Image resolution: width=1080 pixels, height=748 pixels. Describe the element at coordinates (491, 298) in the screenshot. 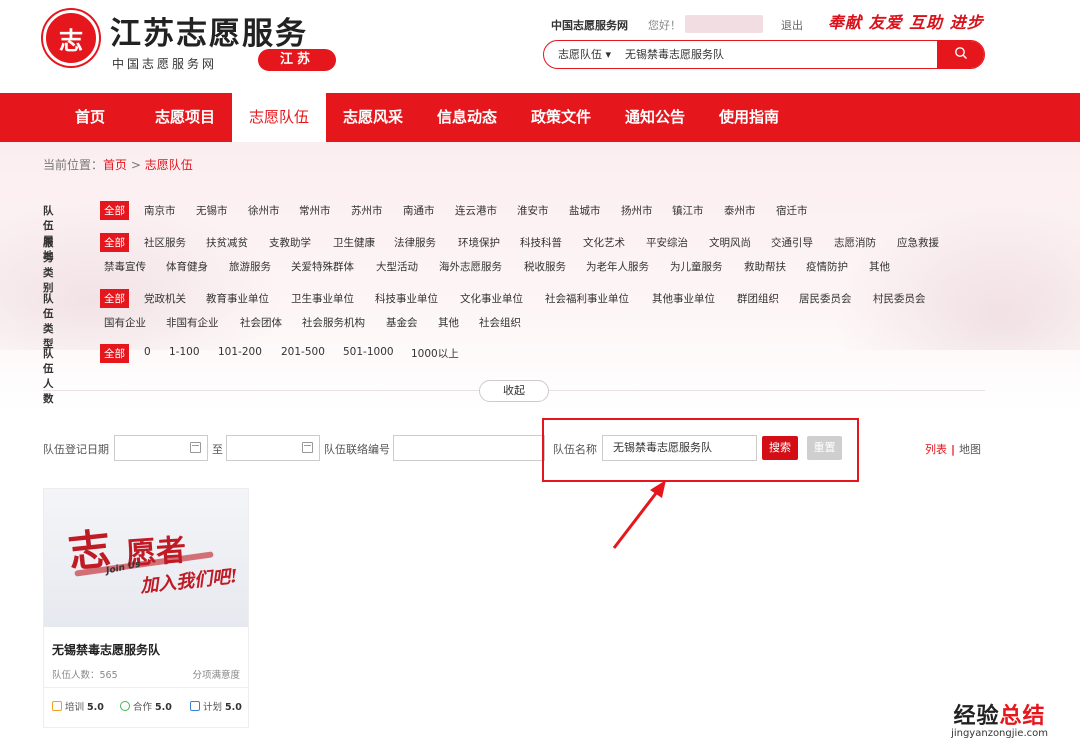

I see `filter-option: 文化事业单位` at that location.